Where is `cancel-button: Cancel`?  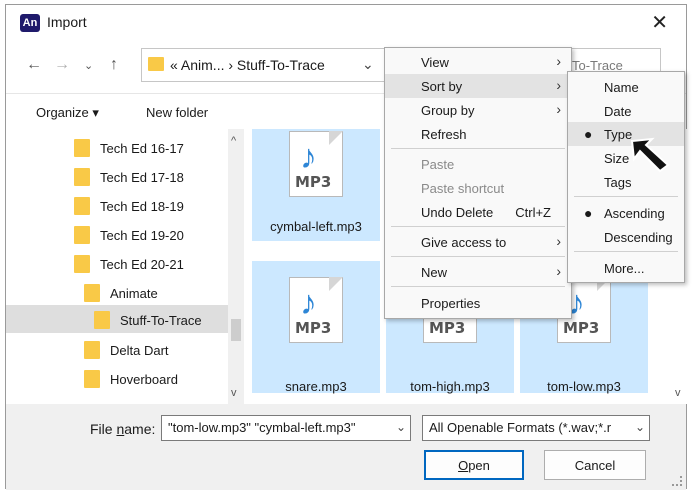
cancel-button: Cancel is located at coordinates (595, 465).